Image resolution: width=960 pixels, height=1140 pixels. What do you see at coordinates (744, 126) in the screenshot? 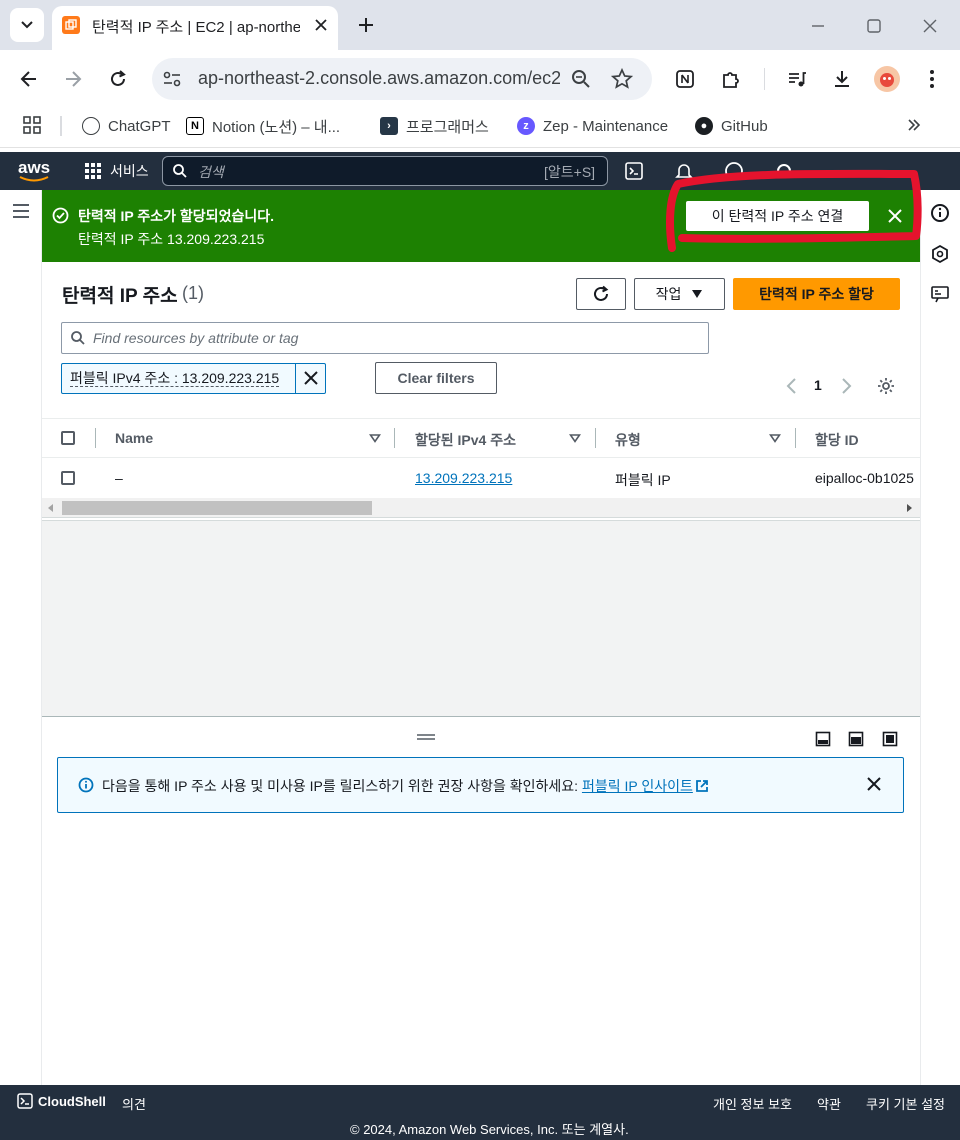
I see `bookmark-label: GitHub` at bounding box center [744, 126].